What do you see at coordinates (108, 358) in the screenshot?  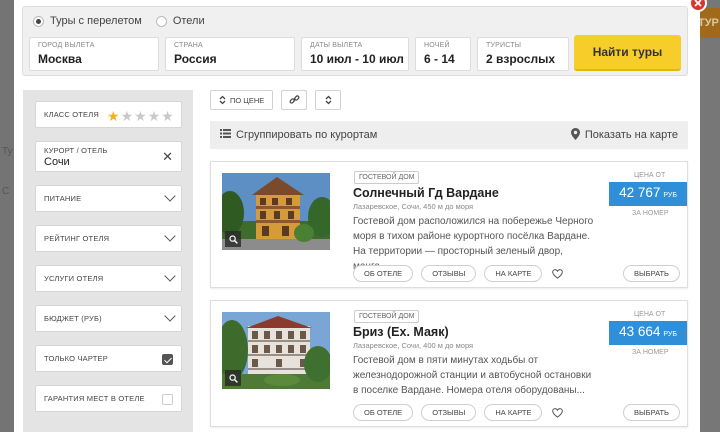 I see `charter-only-filter: ТОЛЬКО ЧАРТЕР` at bounding box center [108, 358].